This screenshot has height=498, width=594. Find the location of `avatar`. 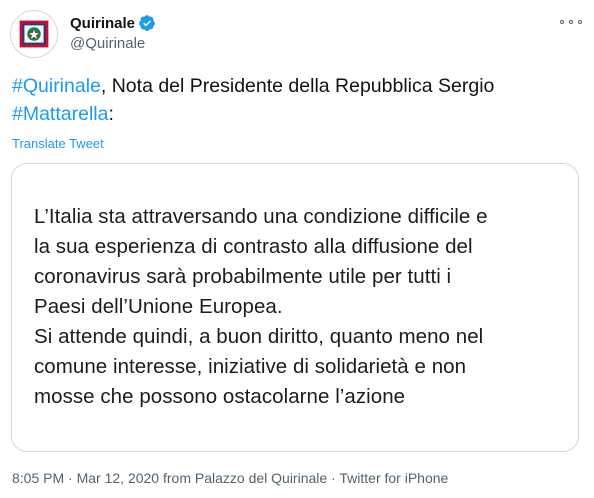

avatar is located at coordinates (34, 34).